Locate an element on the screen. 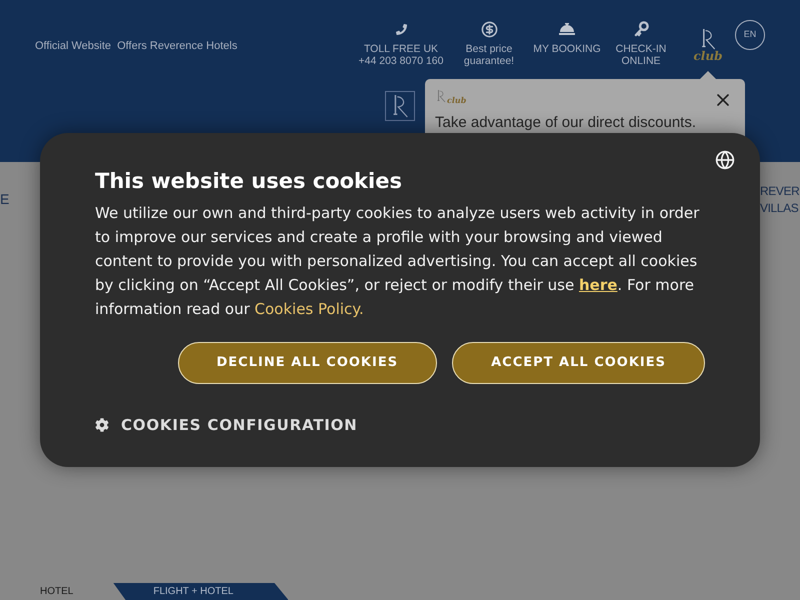 The height and width of the screenshot is (600, 800). cookies-policy-link: Cookies Policy. is located at coordinates (309, 309).